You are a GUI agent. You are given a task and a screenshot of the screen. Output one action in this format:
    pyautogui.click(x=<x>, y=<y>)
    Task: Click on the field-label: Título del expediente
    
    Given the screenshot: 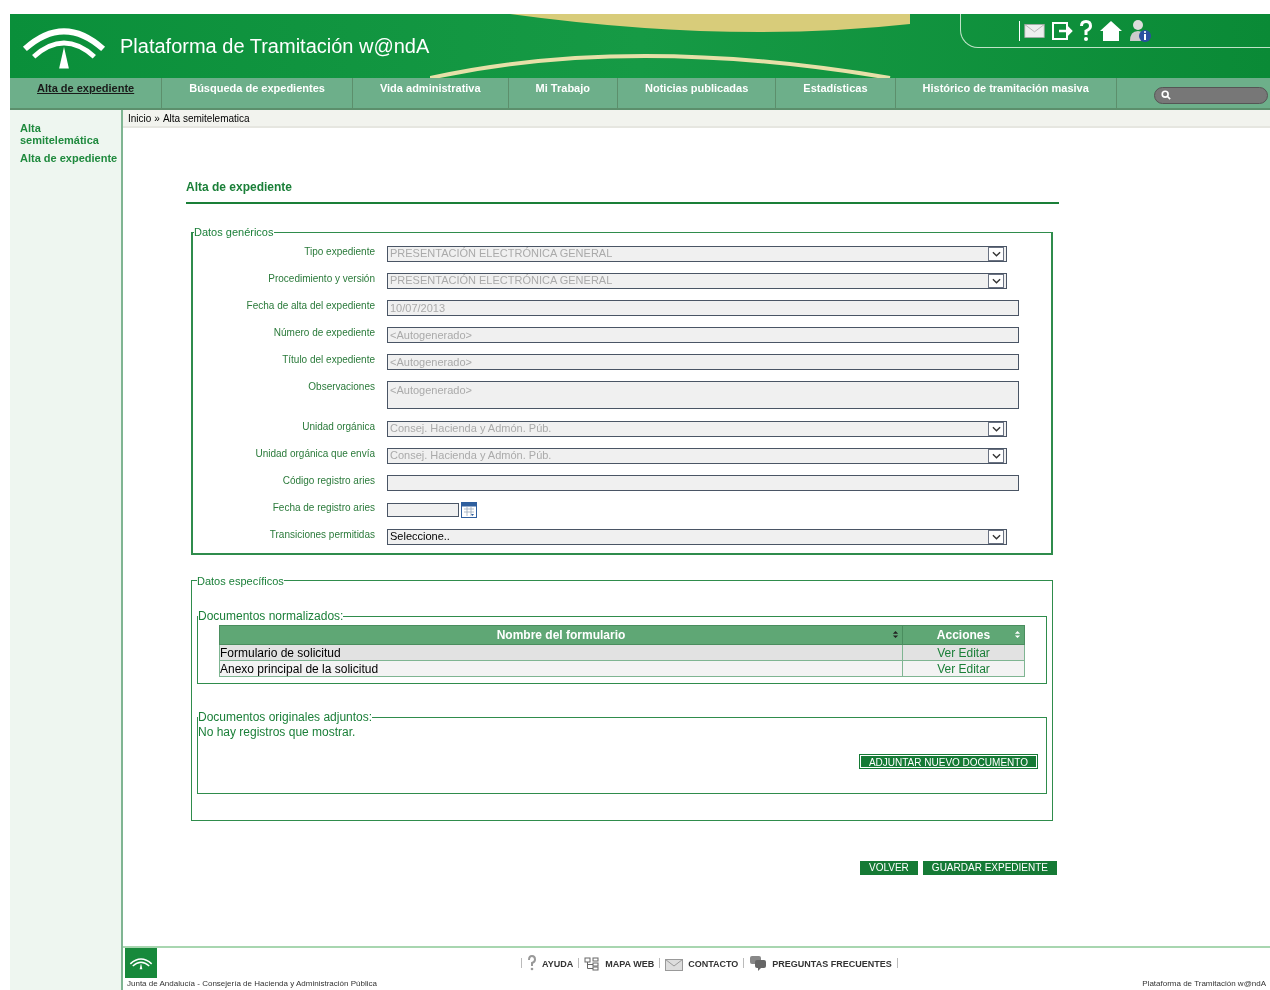 What is the action you would take?
    pyautogui.click(x=328, y=359)
    